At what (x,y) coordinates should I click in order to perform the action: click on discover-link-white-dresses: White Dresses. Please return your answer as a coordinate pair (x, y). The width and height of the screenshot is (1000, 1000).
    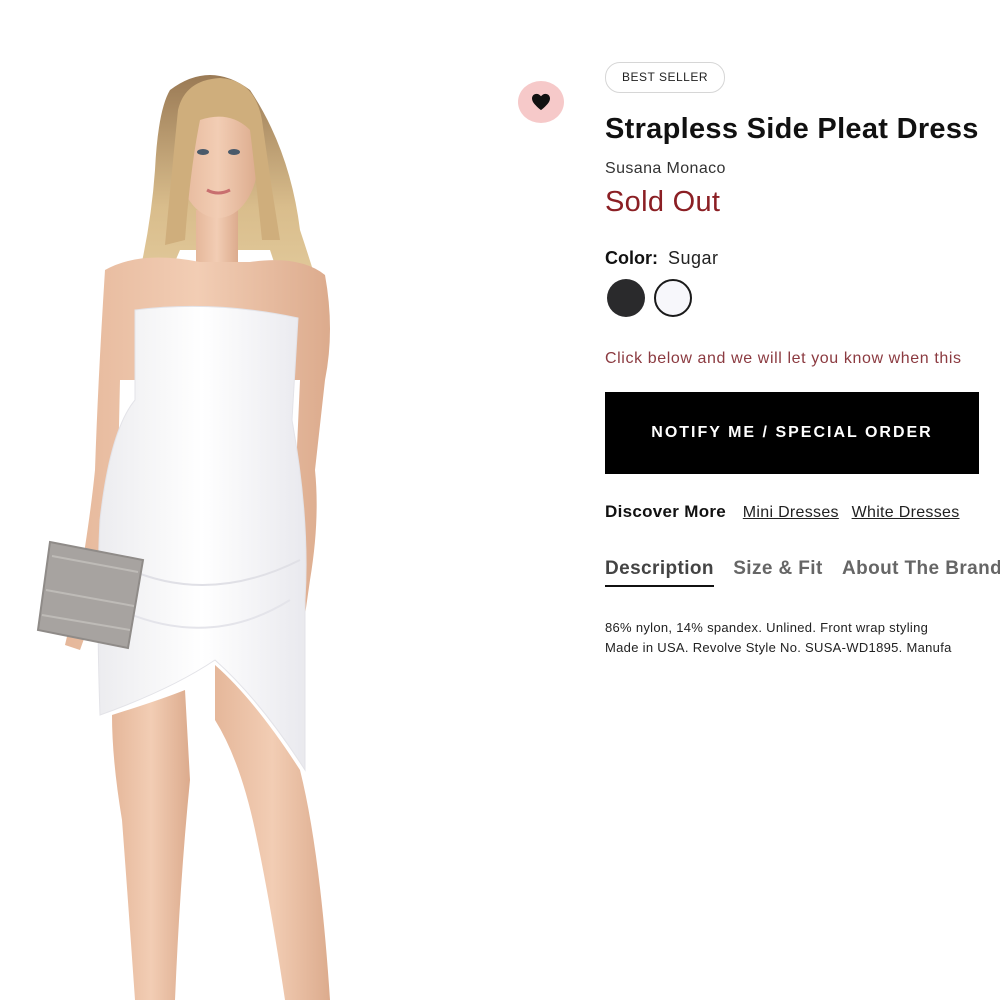
    Looking at the image, I should click on (906, 512).